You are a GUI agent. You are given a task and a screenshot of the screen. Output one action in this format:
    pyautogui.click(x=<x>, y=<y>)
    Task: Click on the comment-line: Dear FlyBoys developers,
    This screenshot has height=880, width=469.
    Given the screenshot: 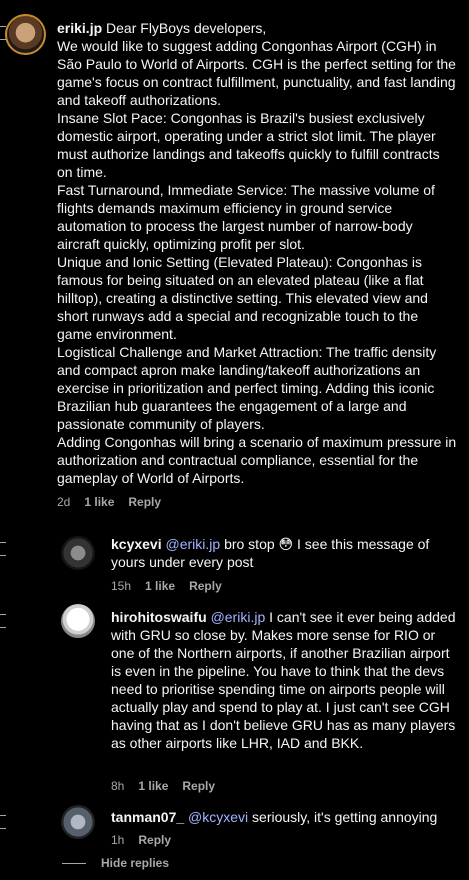 What is the action you would take?
    pyautogui.click(x=186, y=28)
    